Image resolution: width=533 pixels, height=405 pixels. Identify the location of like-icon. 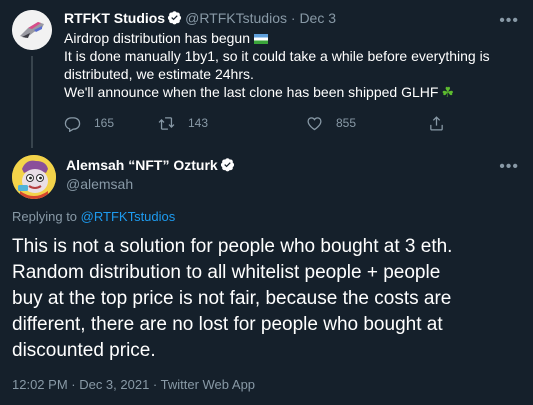
(314, 123).